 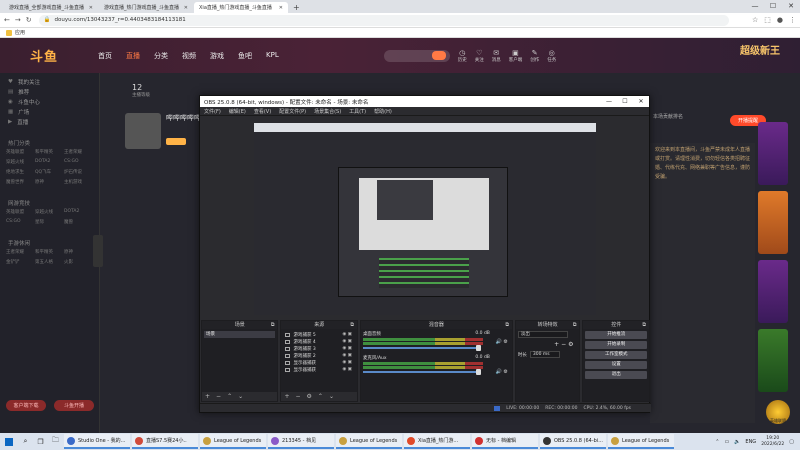 What do you see at coordinates (750, 442) in the screenshot?
I see `language-indicator: ENG` at bounding box center [750, 442].